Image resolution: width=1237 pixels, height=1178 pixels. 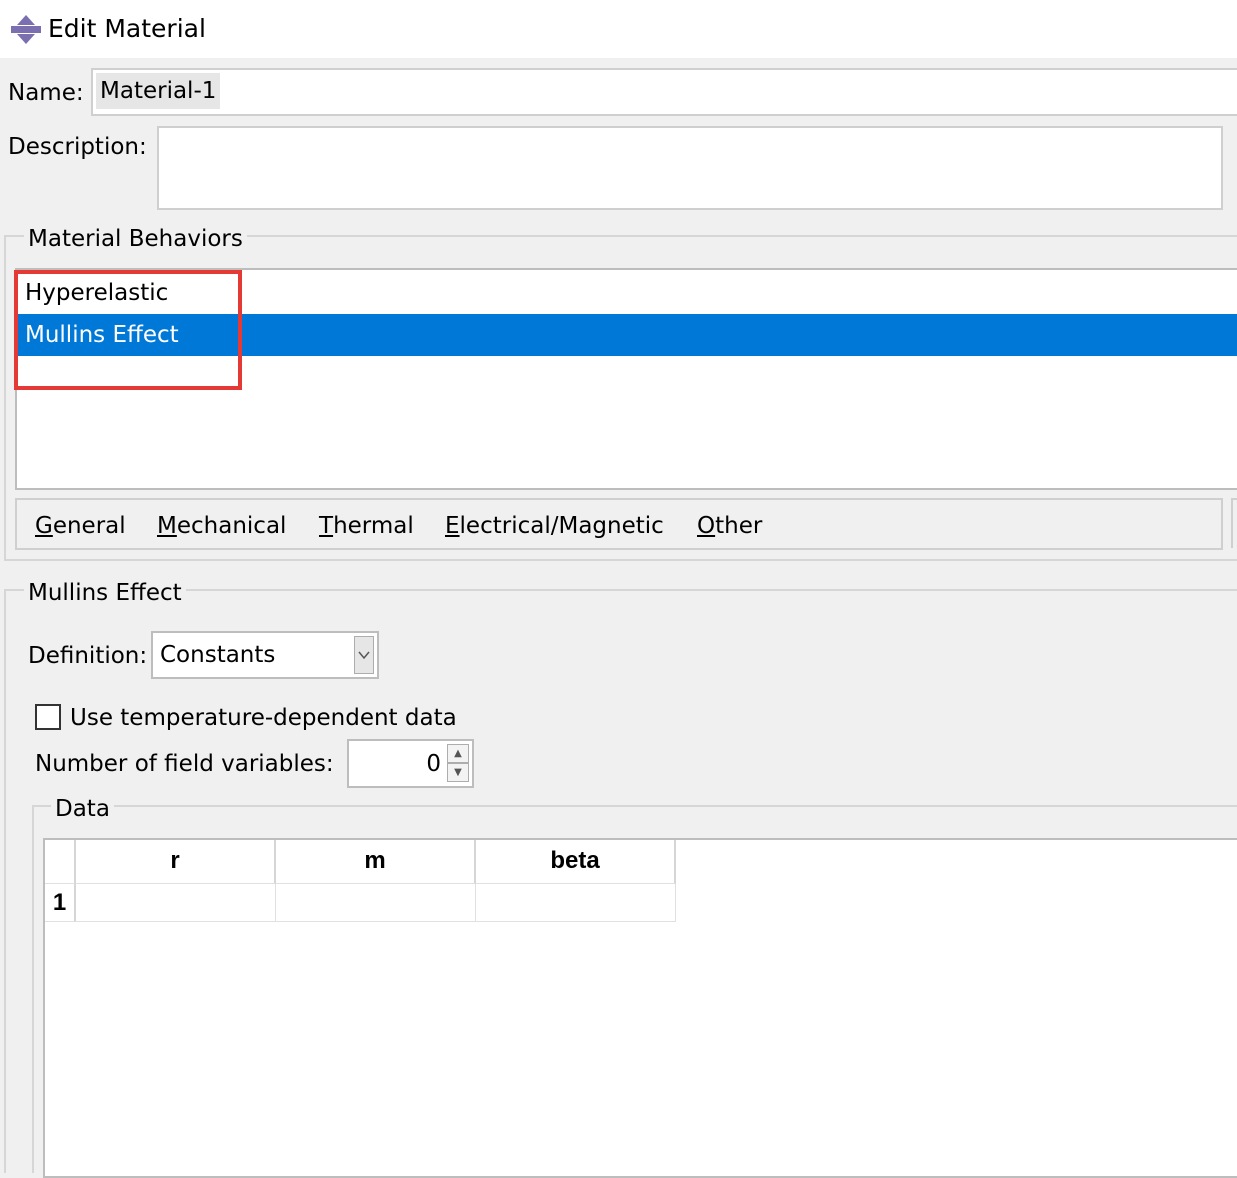 I want to click on menu-electrical-magnetic: Electrical/Magnetic, so click(x=554, y=526).